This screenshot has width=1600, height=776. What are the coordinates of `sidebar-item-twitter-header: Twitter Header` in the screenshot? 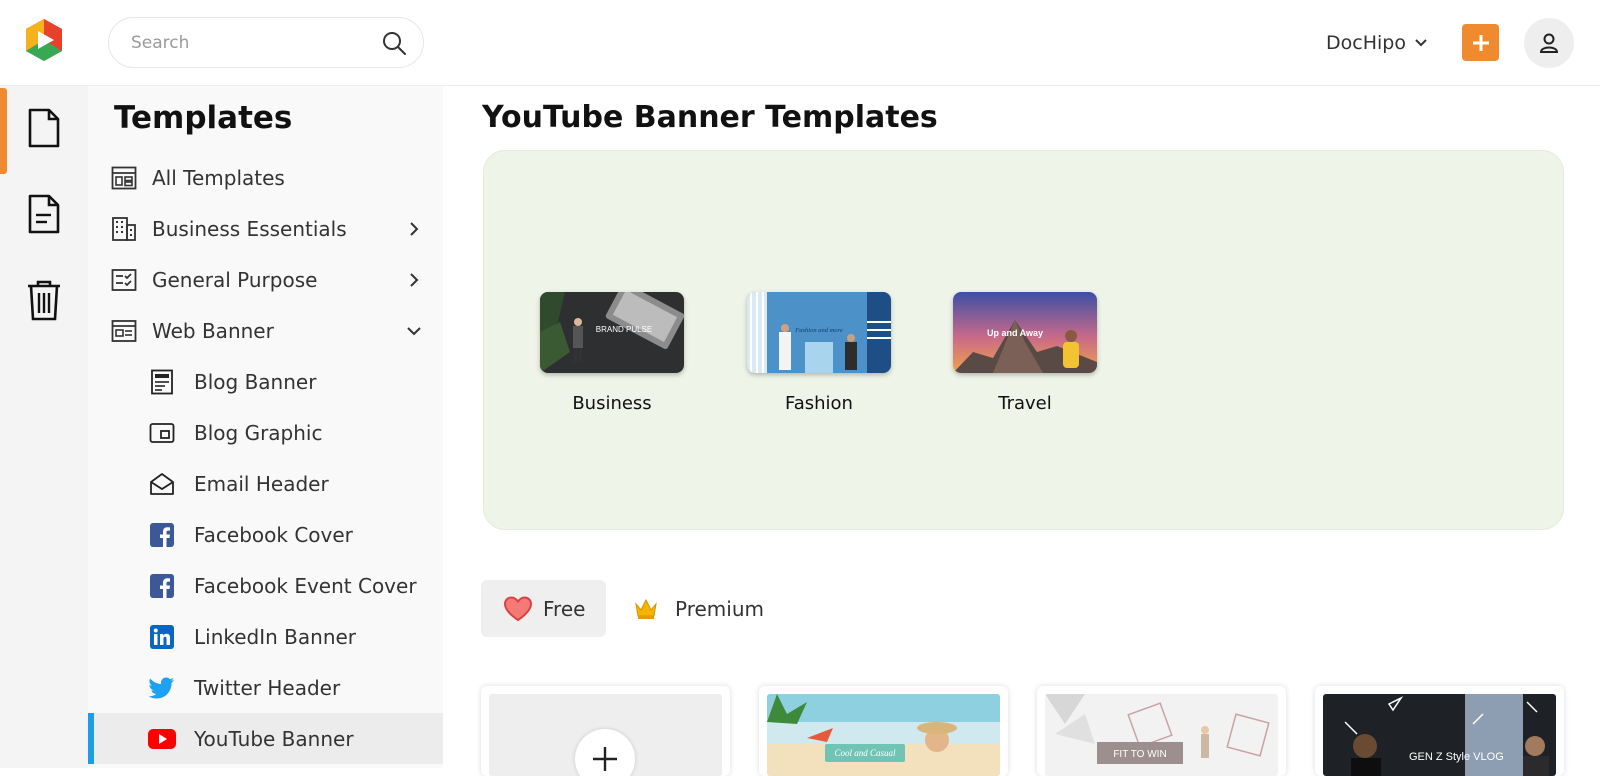 It's located at (265, 687).